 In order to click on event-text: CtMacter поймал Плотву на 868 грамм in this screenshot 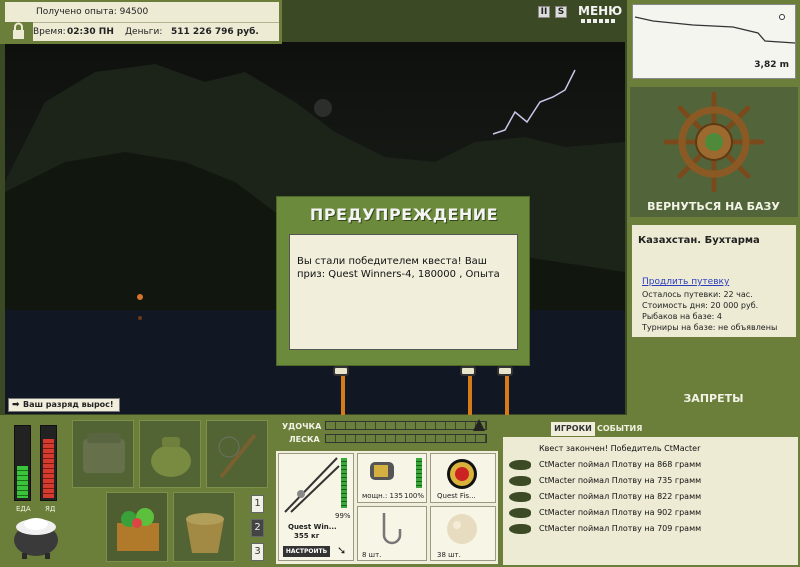, I will do `click(620, 464)`.